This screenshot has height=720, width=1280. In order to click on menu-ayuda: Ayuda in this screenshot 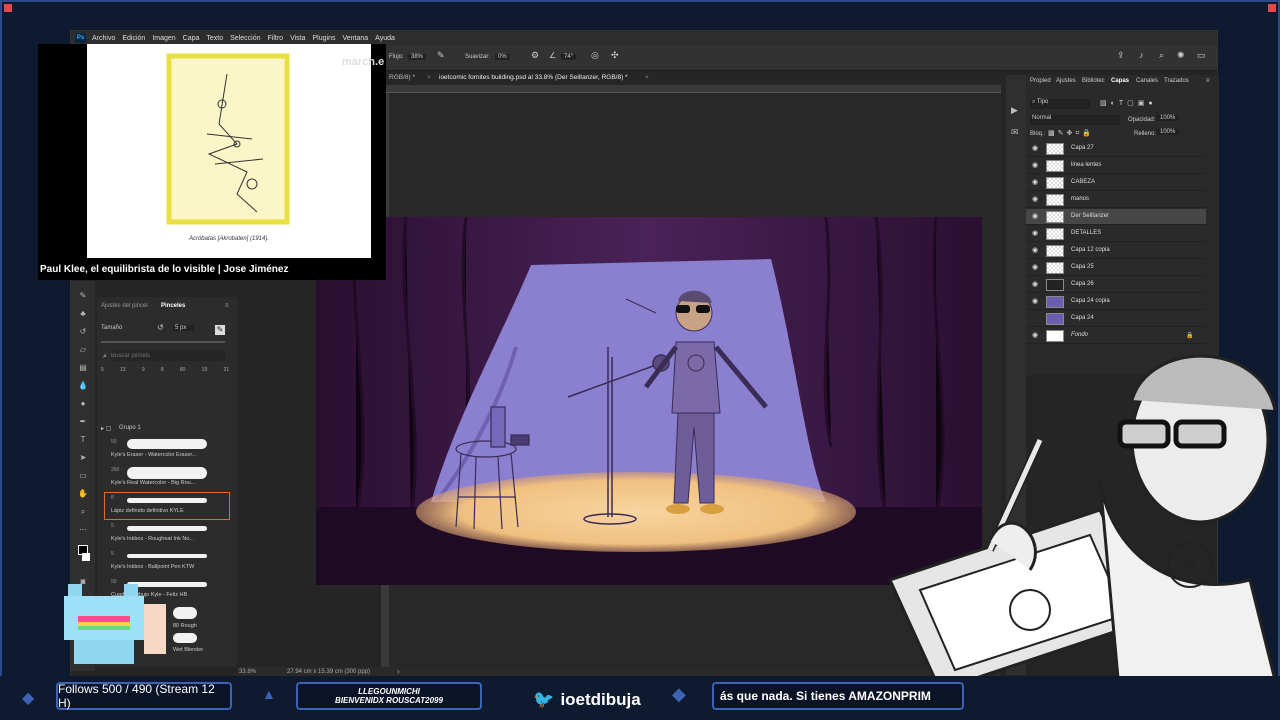, I will do `click(385, 38)`.